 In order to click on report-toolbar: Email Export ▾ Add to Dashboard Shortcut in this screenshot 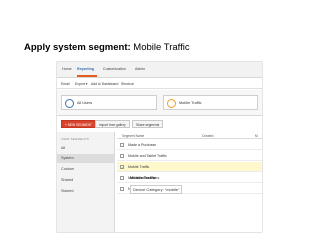, I will do `click(159, 84)`.